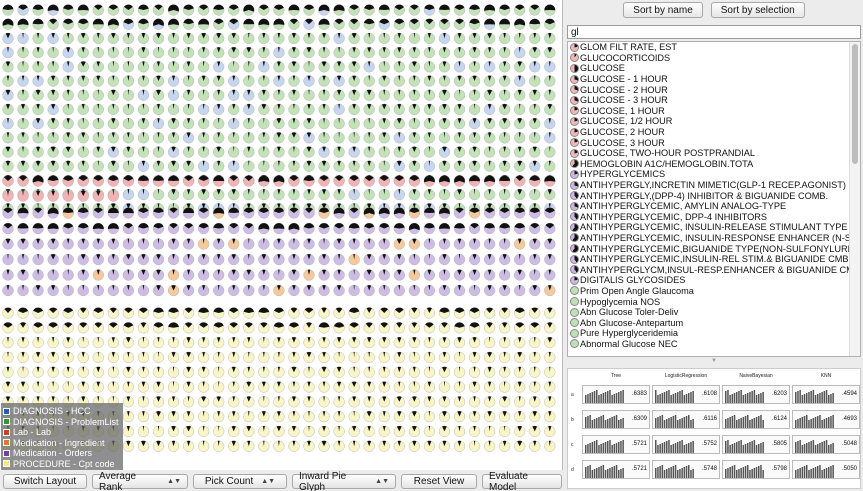 The width and height of the screenshot is (863, 491). What do you see at coordinates (826, 394) in the screenshot?
I see `model-score-cell: .4594` at bounding box center [826, 394].